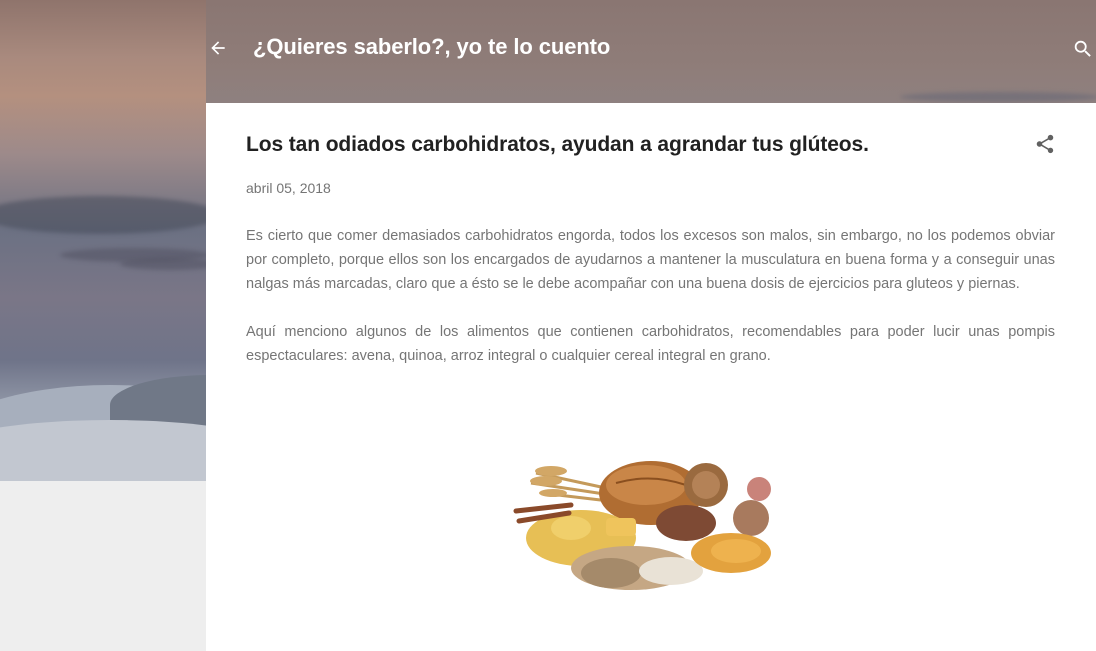 This screenshot has width=1096, height=651. I want to click on back-button, so click(218, 50).